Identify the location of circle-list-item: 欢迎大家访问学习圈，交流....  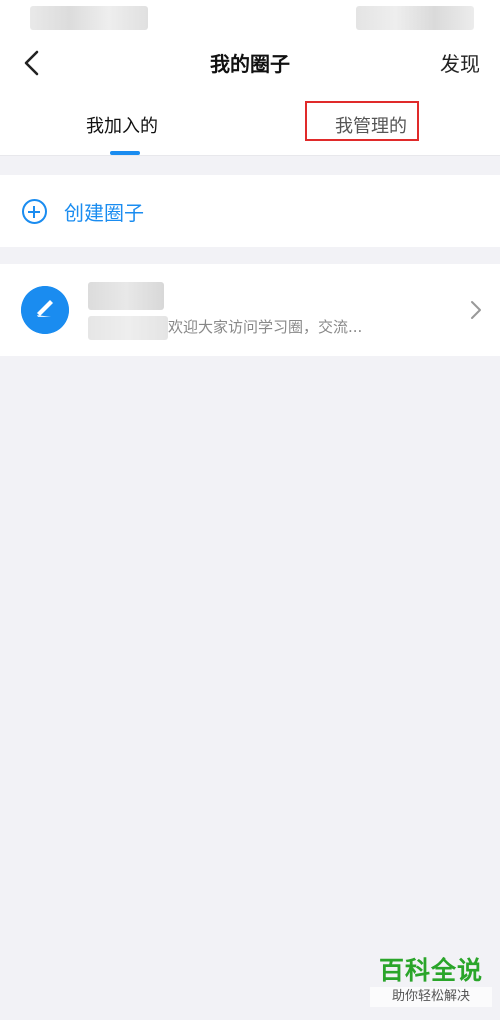
(250, 310).